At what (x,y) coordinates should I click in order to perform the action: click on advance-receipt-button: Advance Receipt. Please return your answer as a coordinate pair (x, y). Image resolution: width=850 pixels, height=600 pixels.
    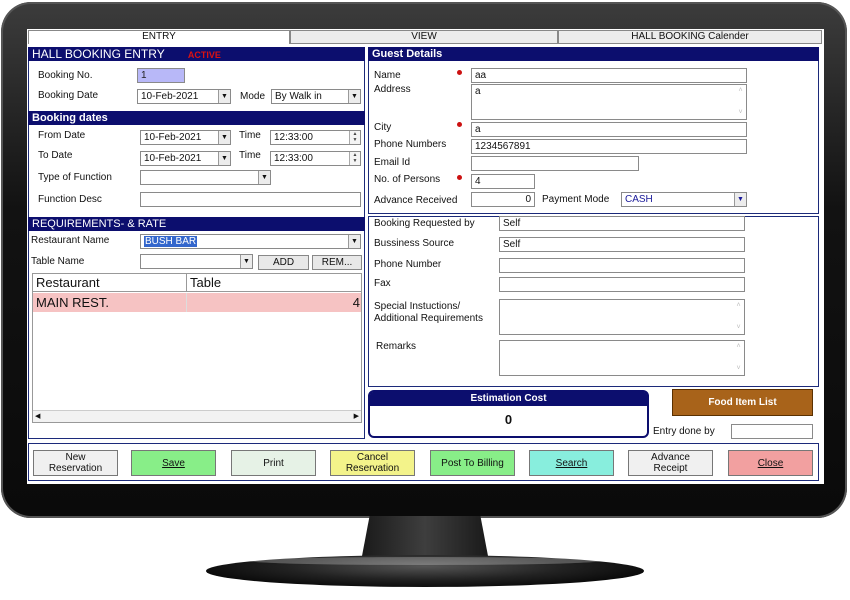
    Looking at the image, I should click on (670, 463).